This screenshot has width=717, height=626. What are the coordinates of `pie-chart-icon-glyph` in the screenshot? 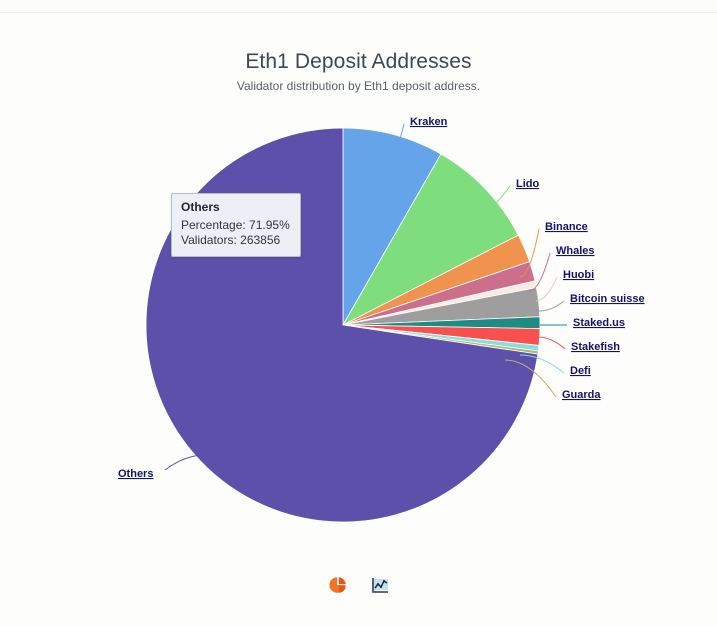 It's located at (337, 585).